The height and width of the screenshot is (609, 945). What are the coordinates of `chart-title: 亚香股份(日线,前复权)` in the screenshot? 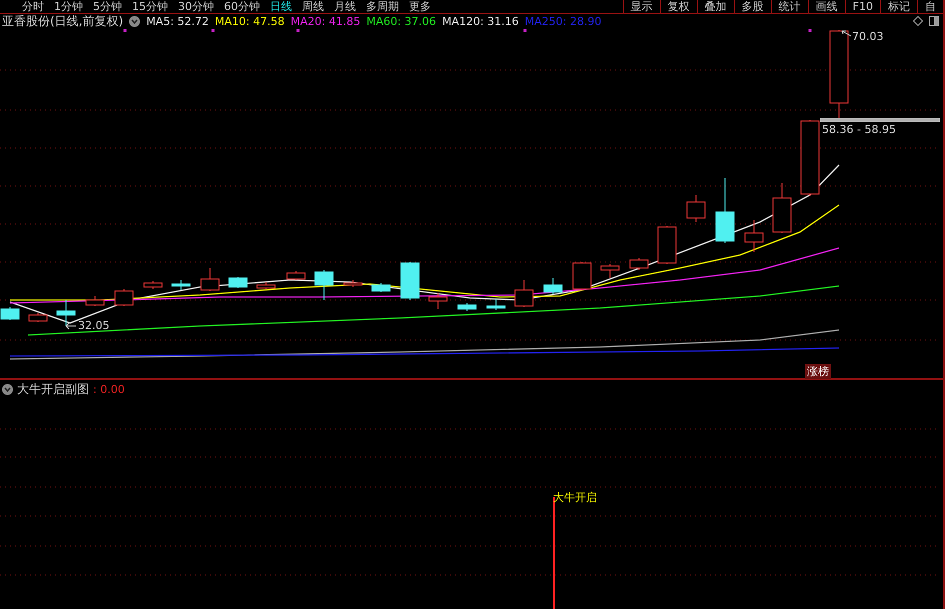 It's located at (63, 21).